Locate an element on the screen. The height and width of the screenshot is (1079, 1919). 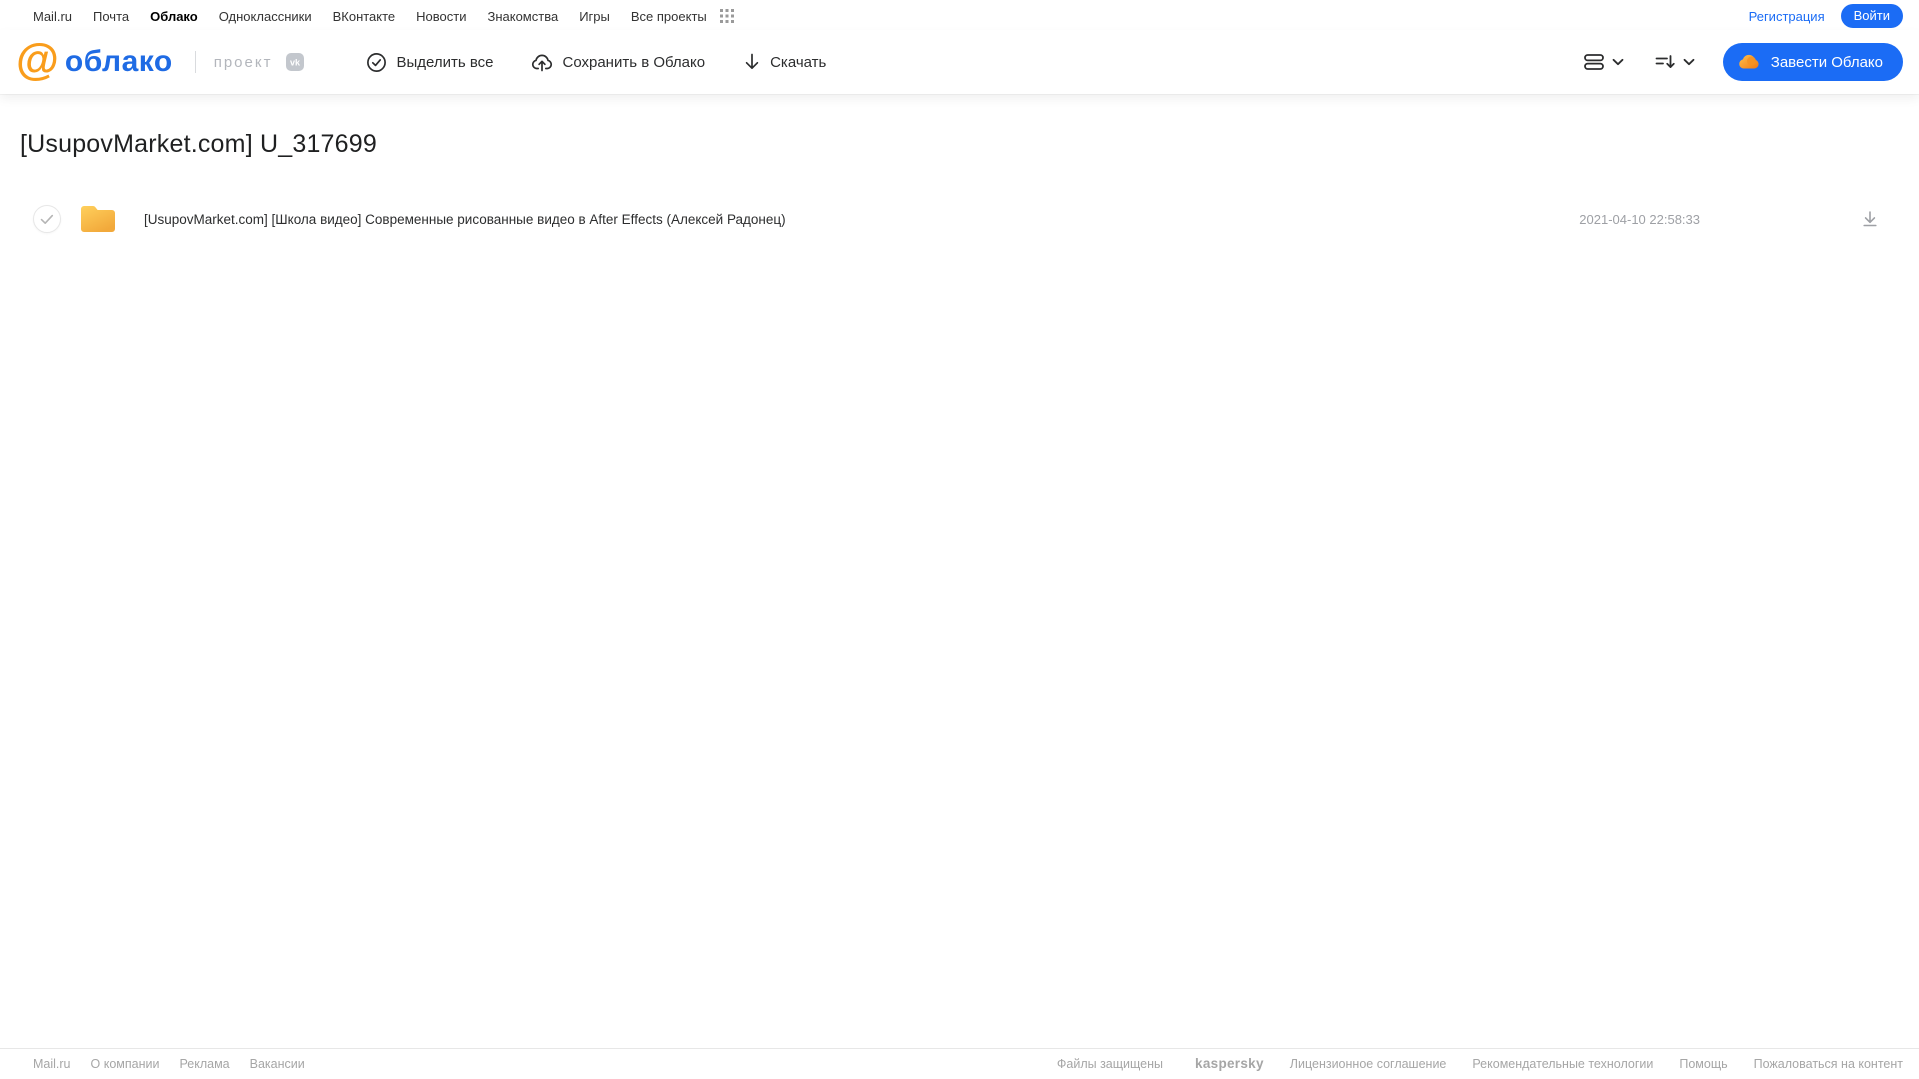
file-date: 2021-04-10 22:58:33 is located at coordinates (1639, 219).